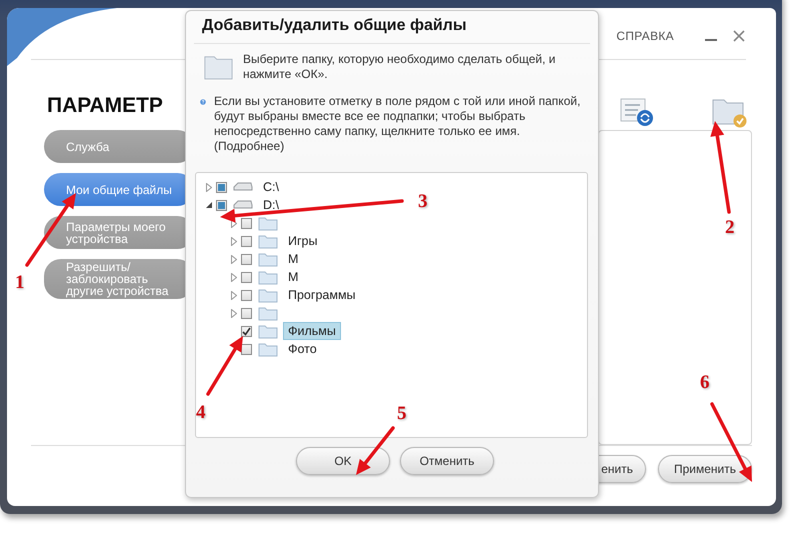 This screenshot has height=534, width=794. What do you see at coordinates (637, 112) in the screenshot?
I see `device-list-icon` at bounding box center [637, 112].